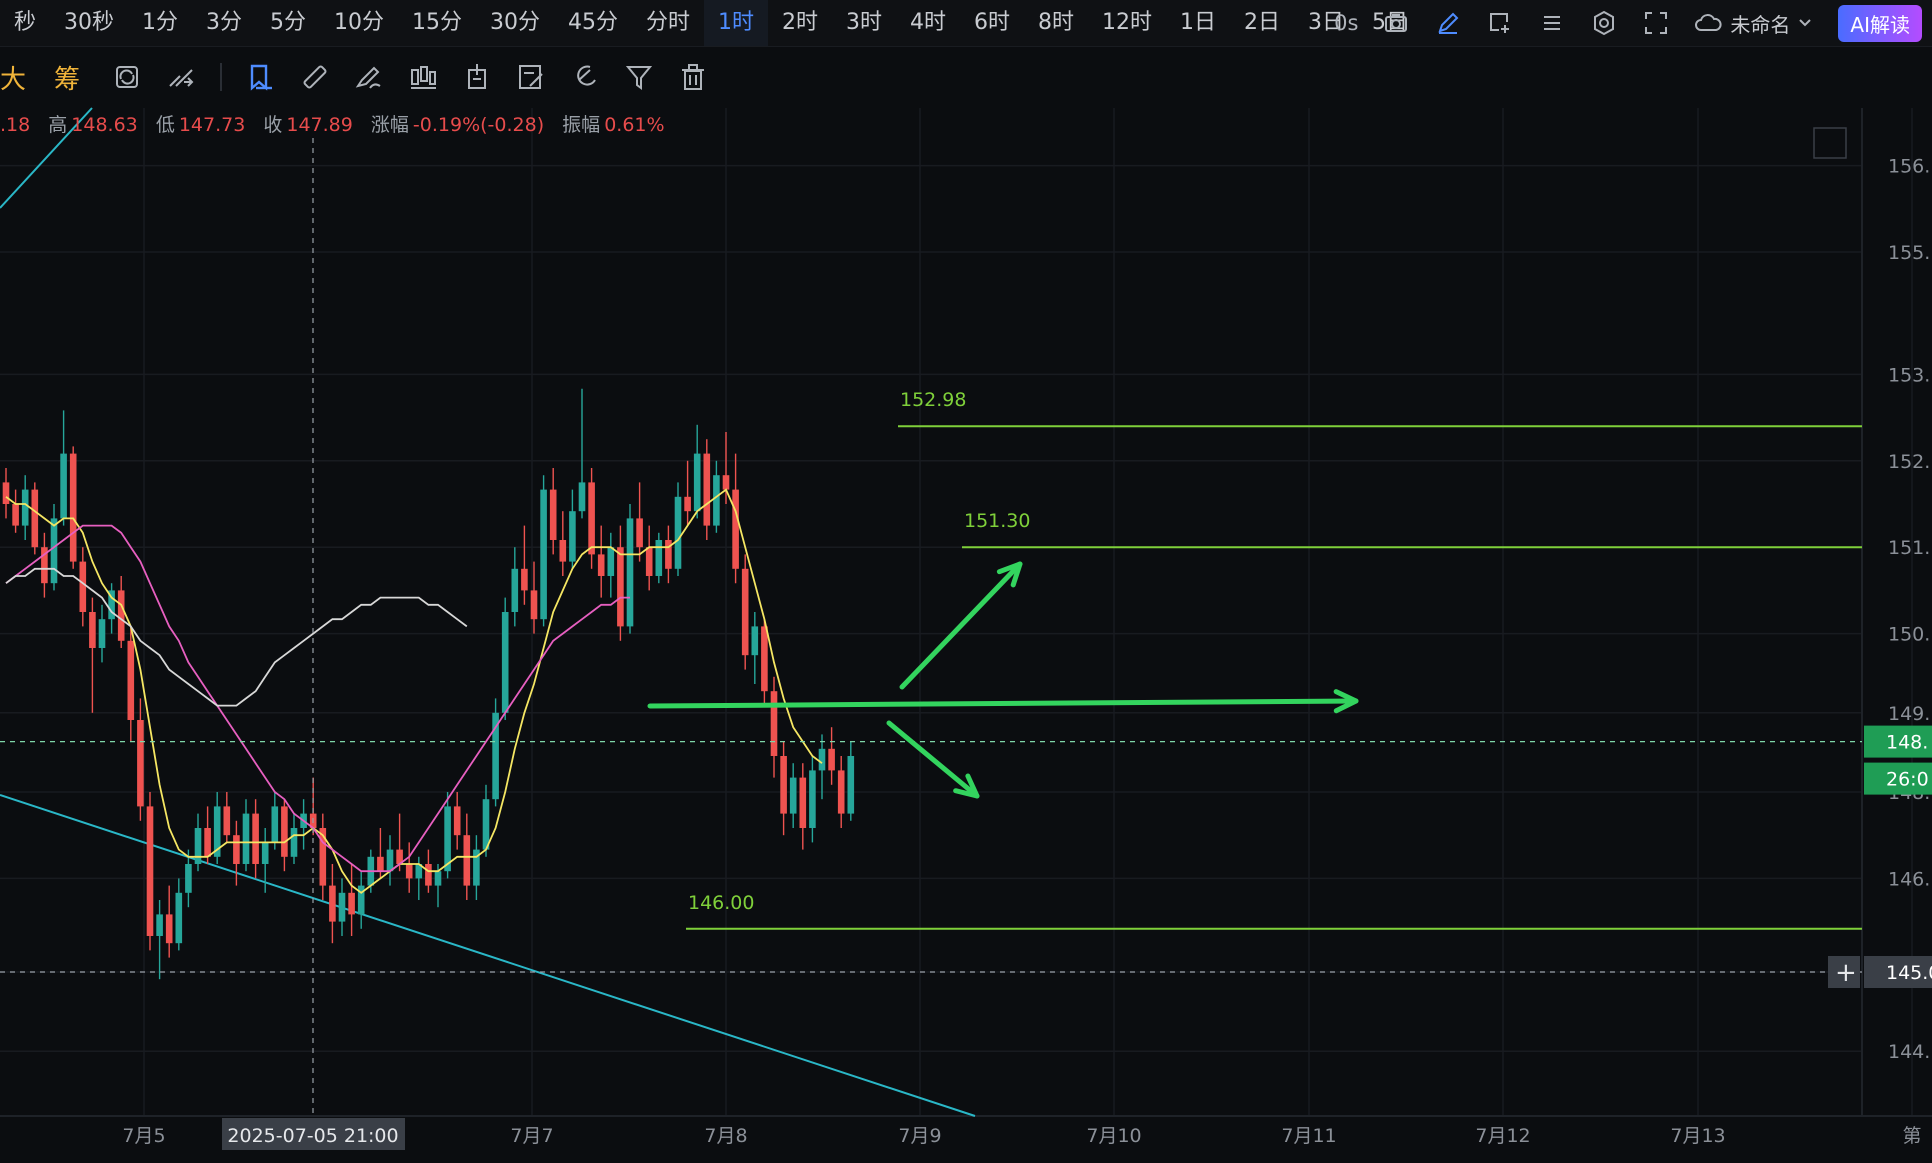 Image resolution: width=1932 pixels, height=1163 pixels. Describe the element at coordinates (1909, 253) in the screenshot. I see `y-tick-1: 155.` at that location.